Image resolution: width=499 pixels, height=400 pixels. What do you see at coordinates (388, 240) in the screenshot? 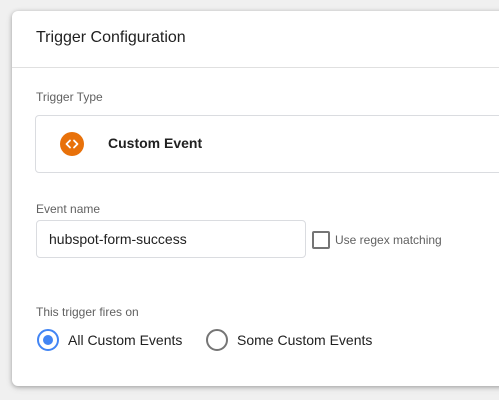
I see `regex-checkbox-label: Use regex matching` at bounding box center [388, 240].